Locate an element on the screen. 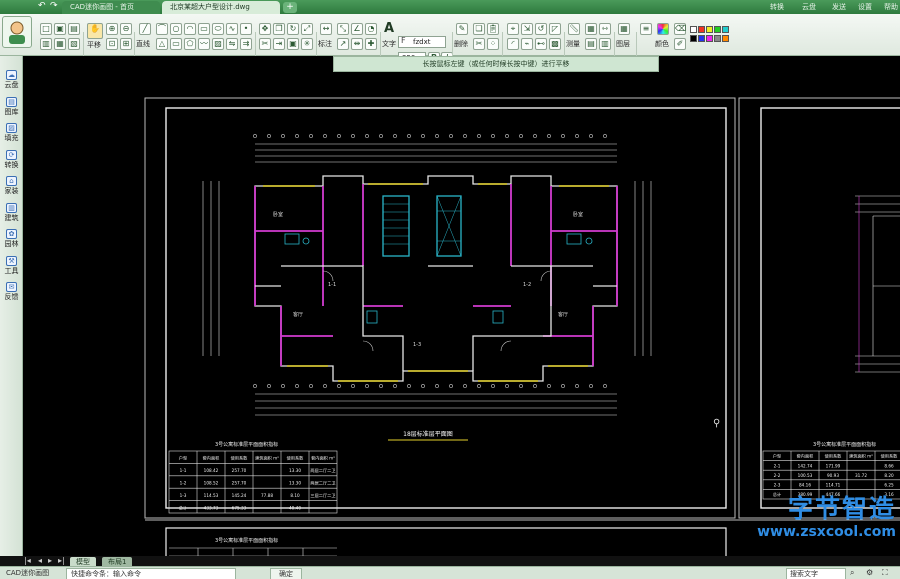  refresh-icon: ↺ is located at coordinates (541, 29).